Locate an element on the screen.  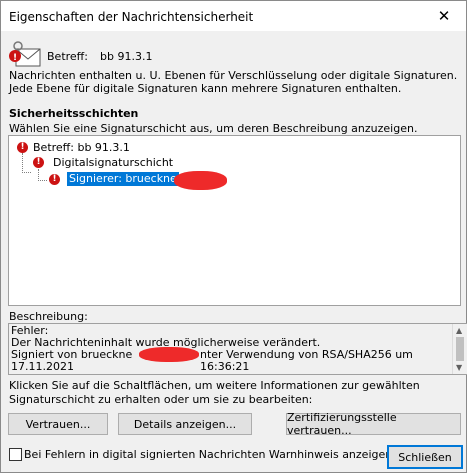
tree-item-label: Betreff: bb 91.3.1 is located at coordinates (81, 147).